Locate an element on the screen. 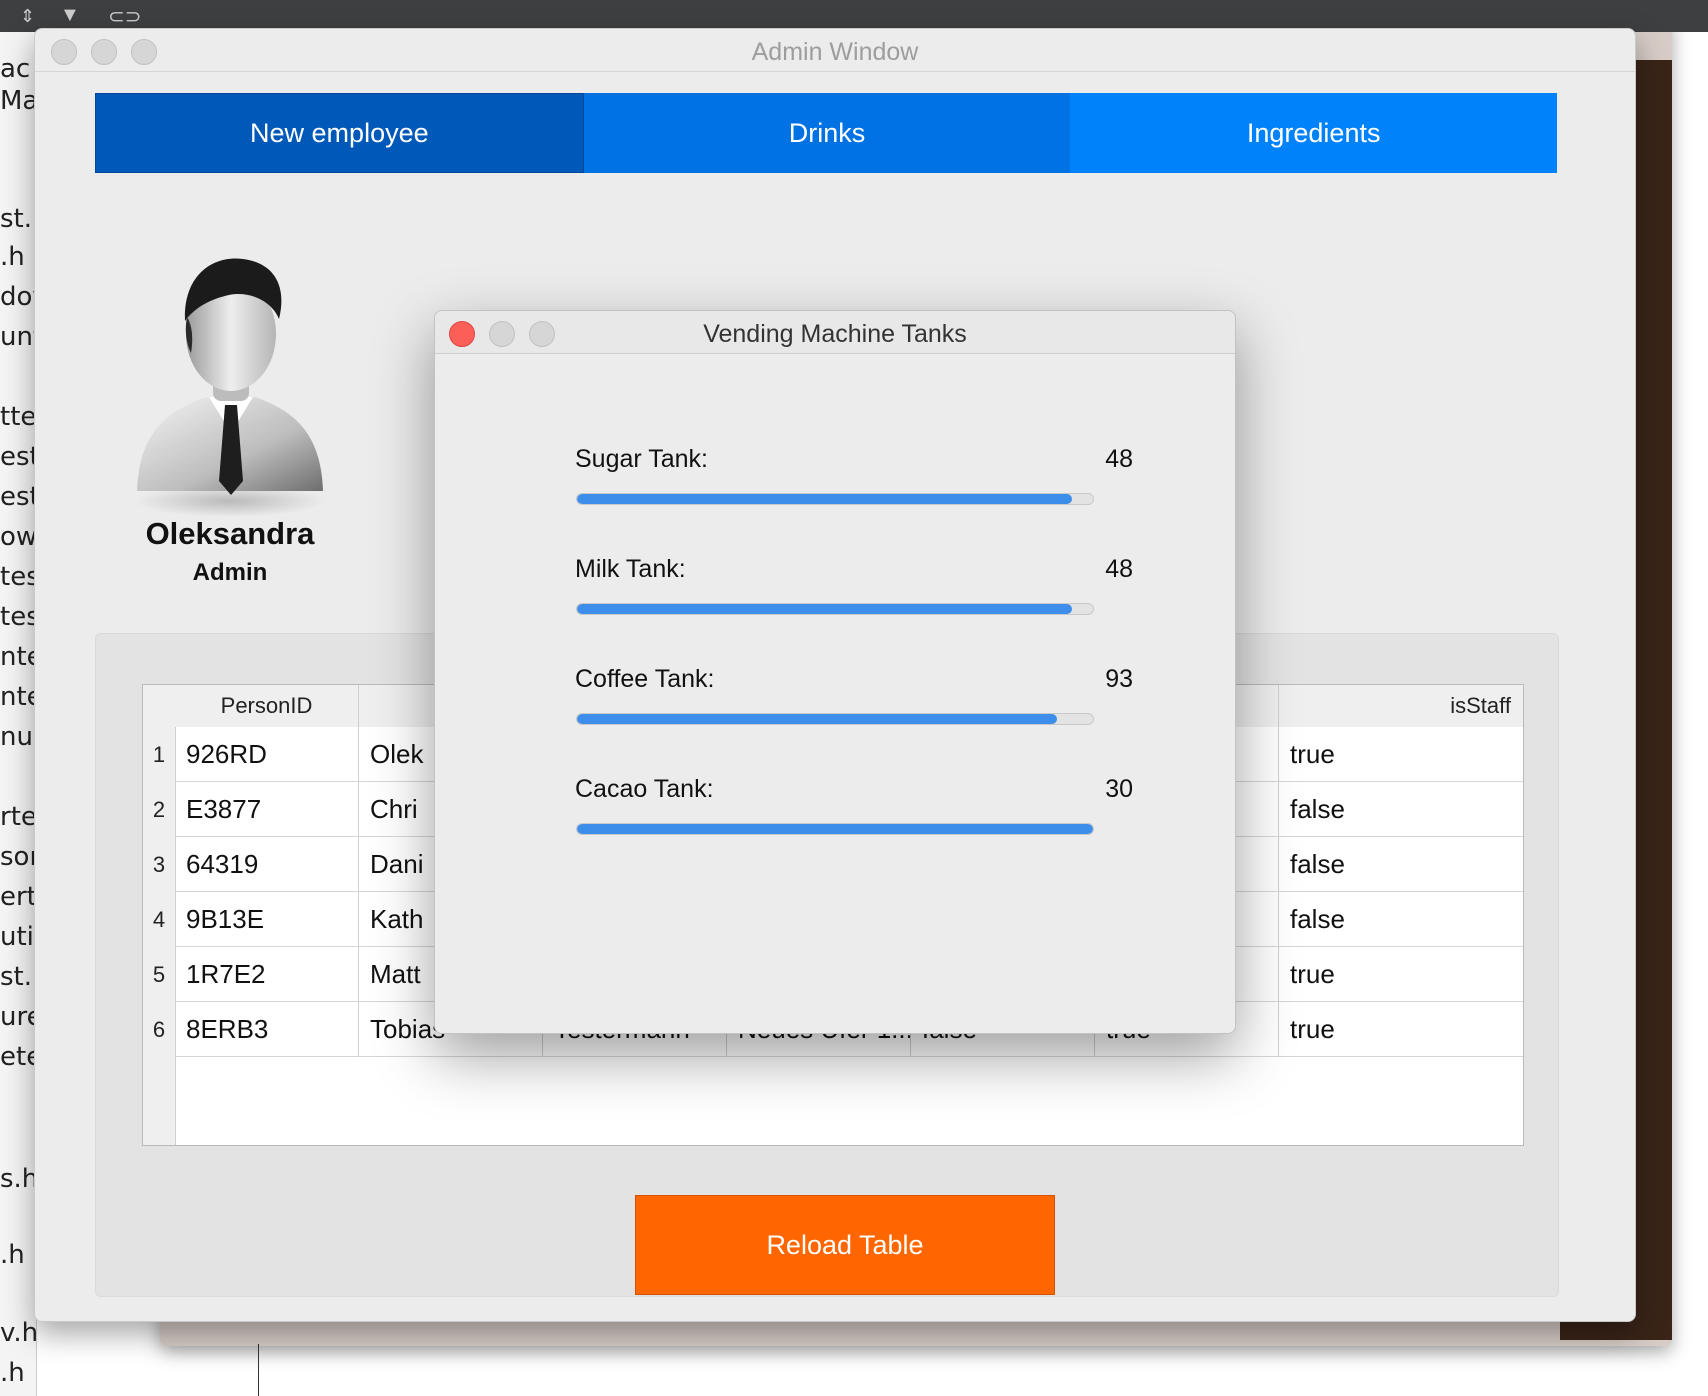  dialog-titlebar: Vending Machine Tanks is located at coordinates (835, 332).